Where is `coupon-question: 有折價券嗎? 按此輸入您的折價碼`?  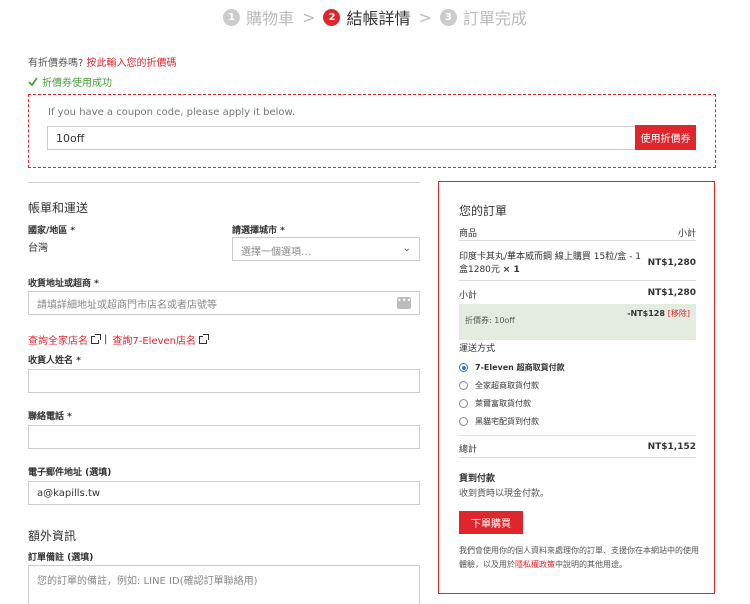 coupon-question: 有折價券嗎? 按此輸入您的折價碼 is located at coordinates (102, 61).